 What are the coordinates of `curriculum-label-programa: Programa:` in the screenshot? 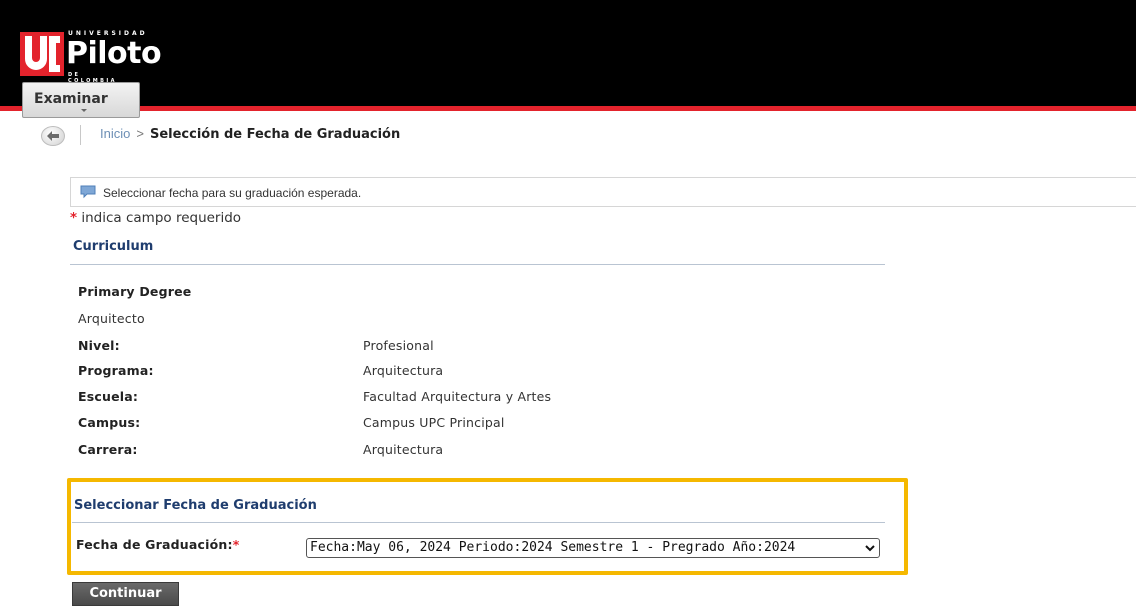 It's located at (116, 370).